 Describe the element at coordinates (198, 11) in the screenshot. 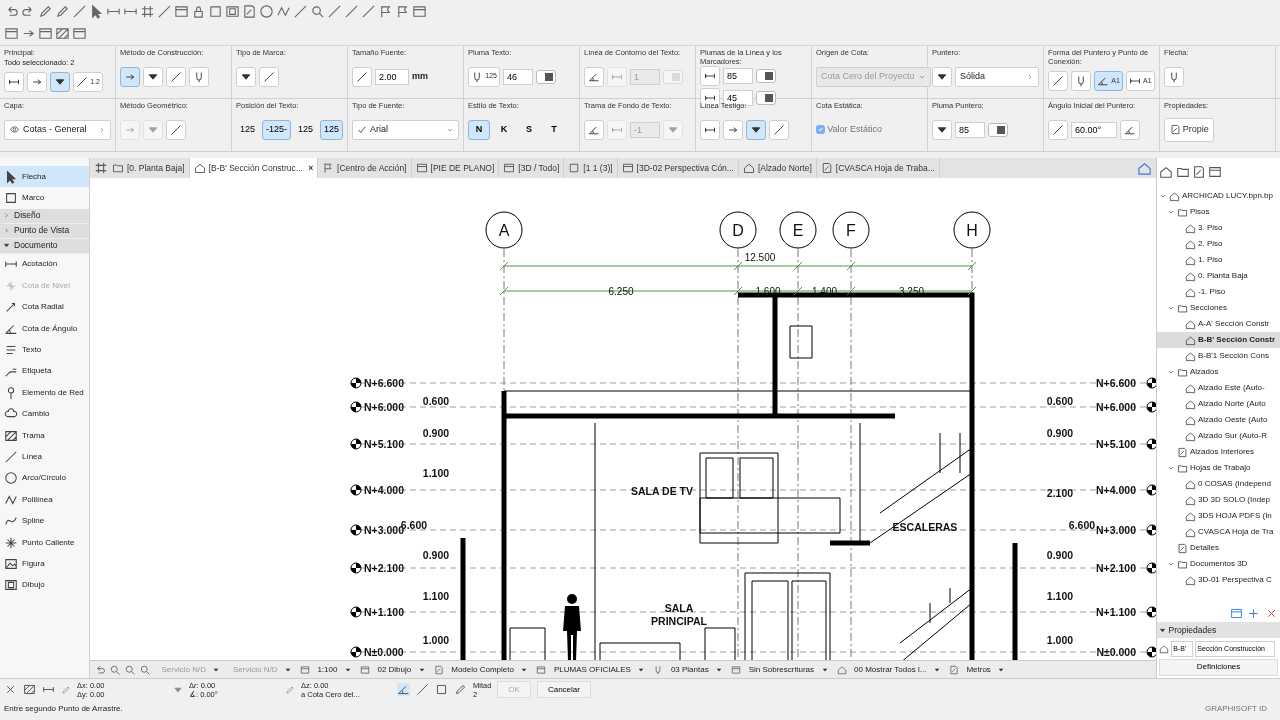

I see `lock-icon` at that location.